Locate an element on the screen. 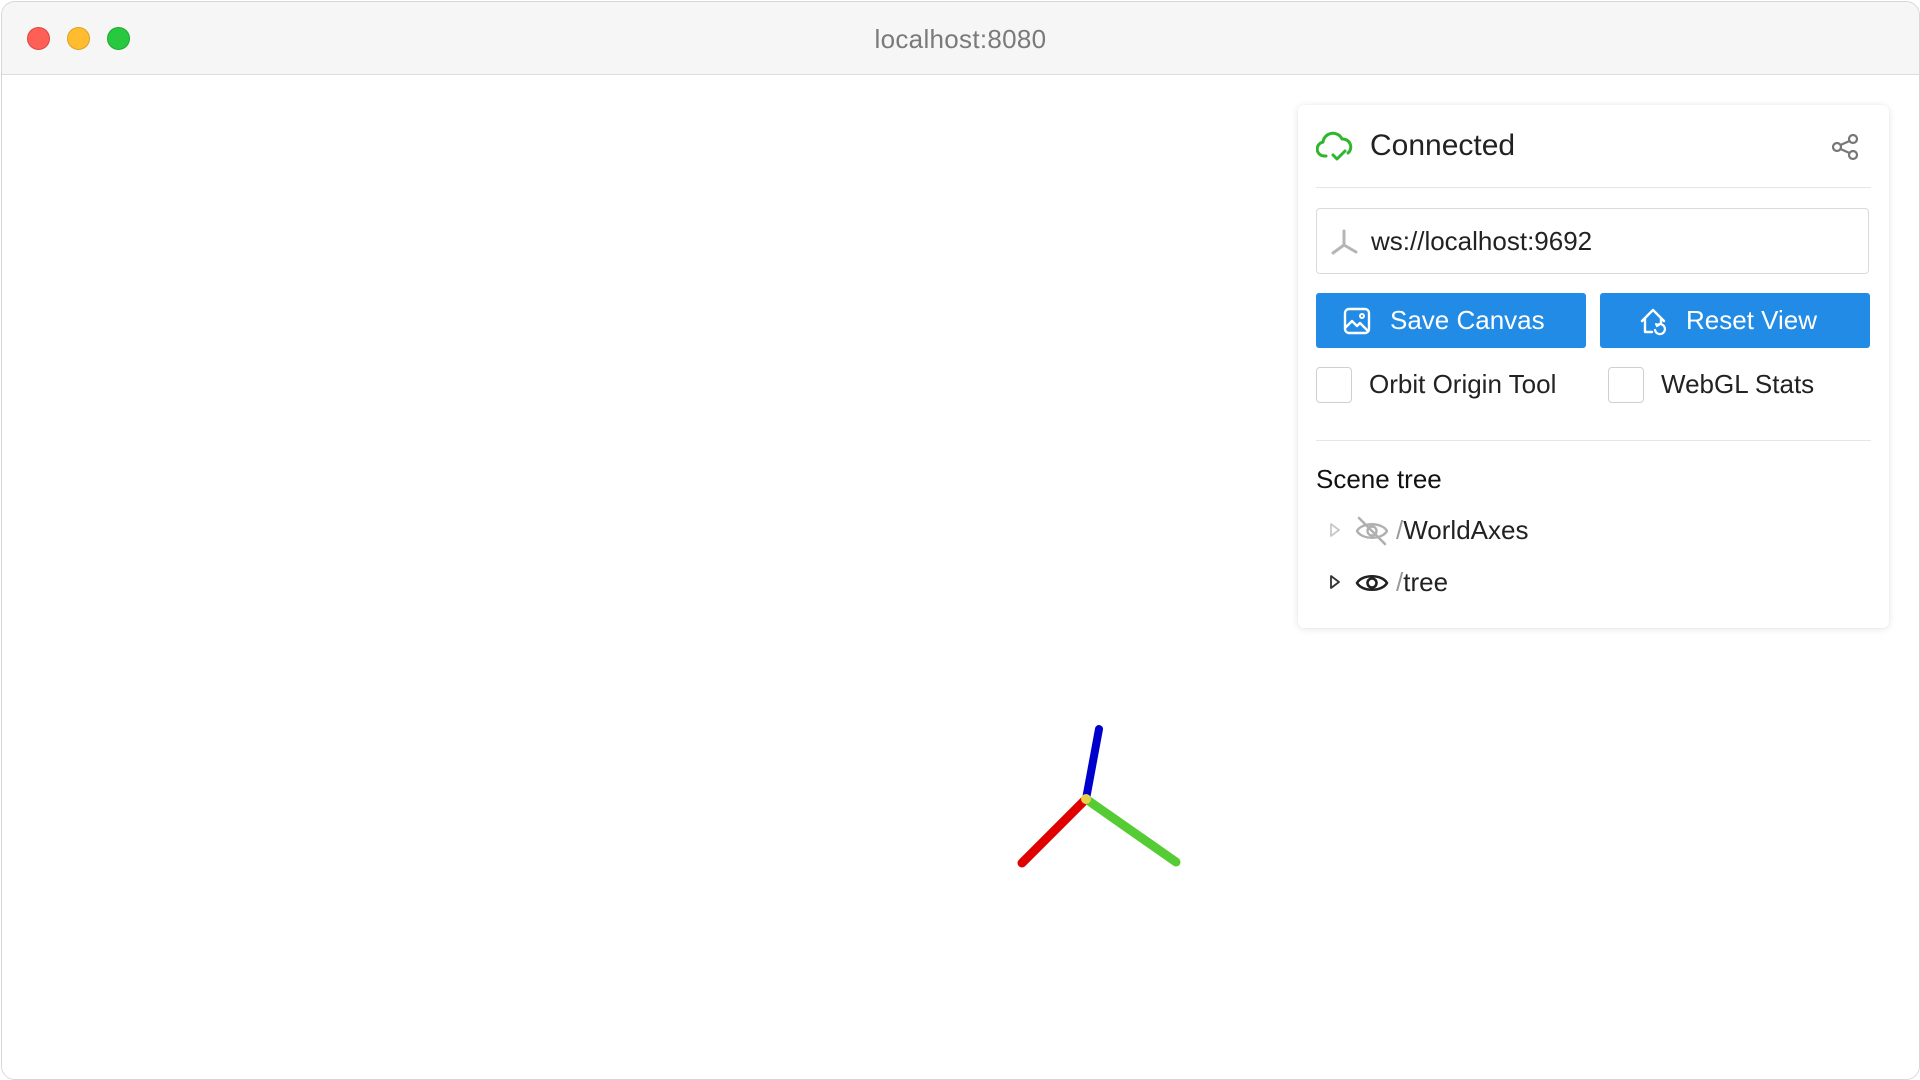 The image size is (1920, 1080). eye-icon is located at coordinates (1372, 583).